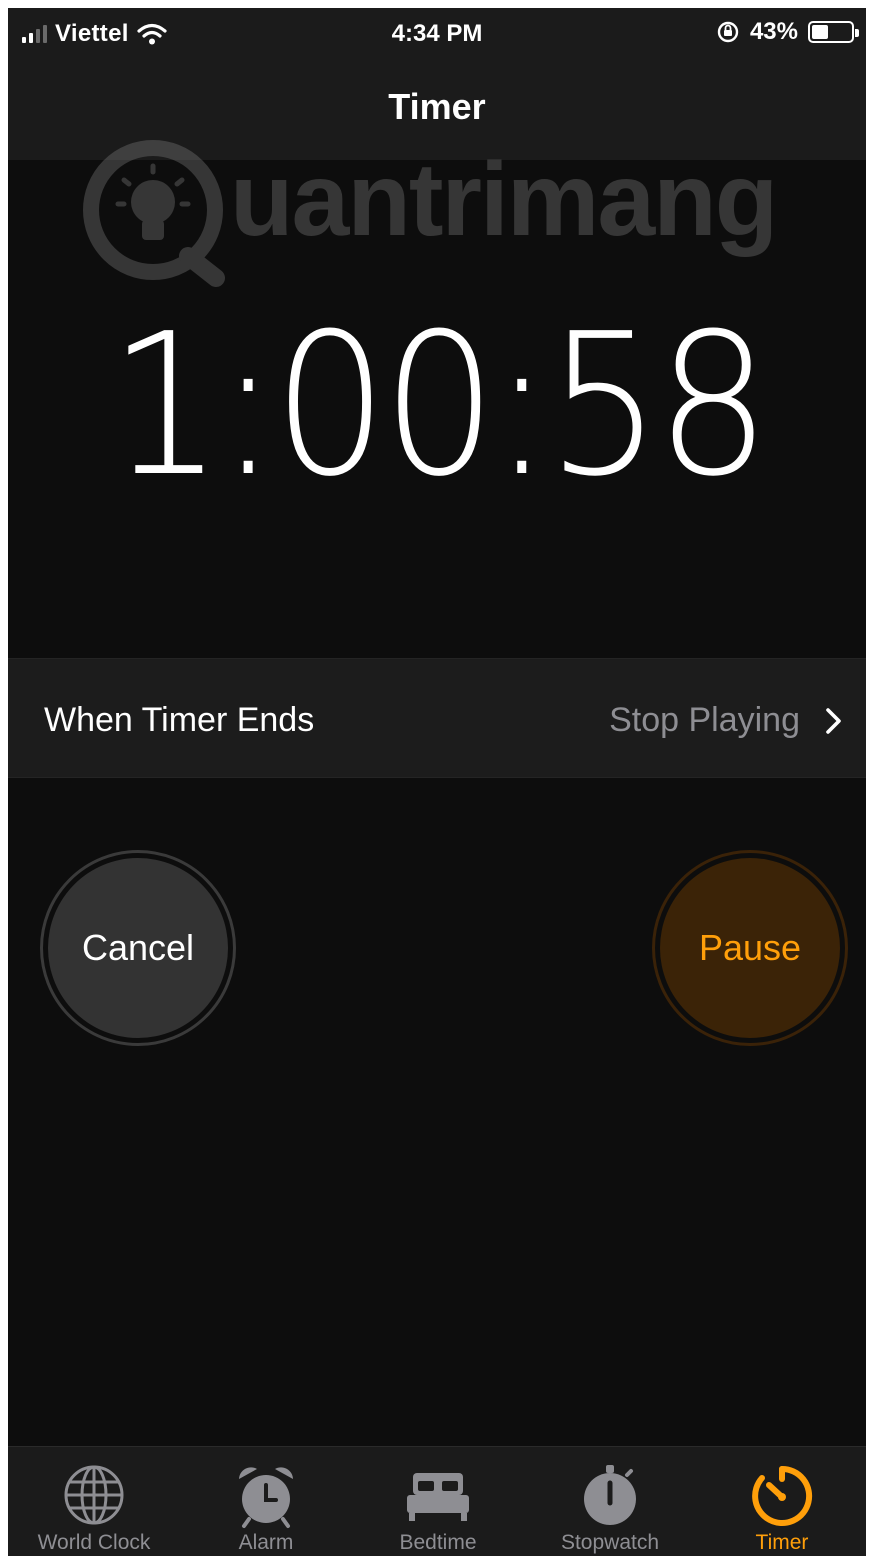 The image size is (870, 1556). I want to click on globe-icon, so click(94, 1495).